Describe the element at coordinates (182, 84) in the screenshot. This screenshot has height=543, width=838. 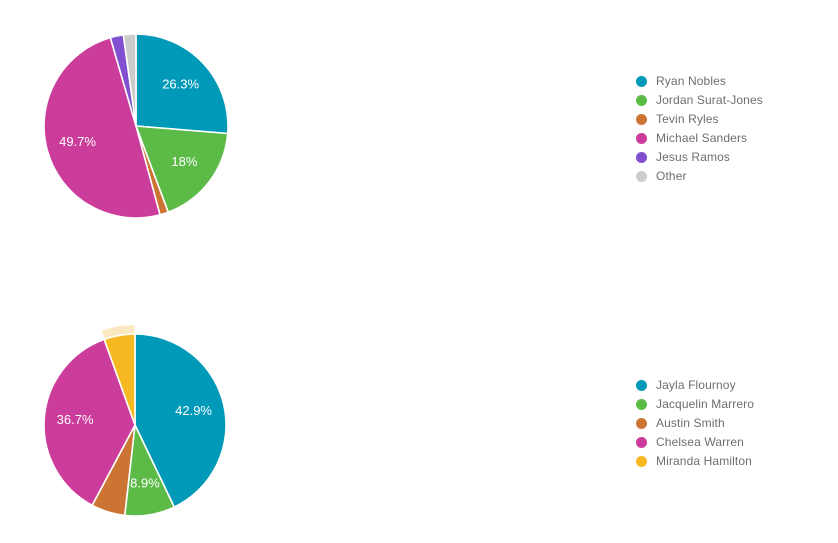
I see `pie-slice: Ryan Nobles: 26.3%` at that location.